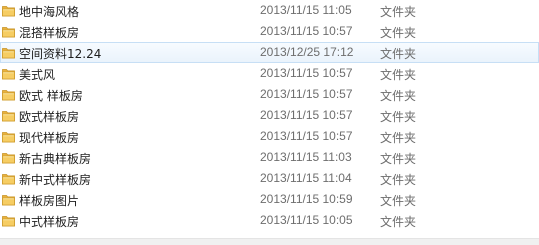 The image size is (539, 245). I want to click on file-name: 混搭样板房, so click(49, 33).